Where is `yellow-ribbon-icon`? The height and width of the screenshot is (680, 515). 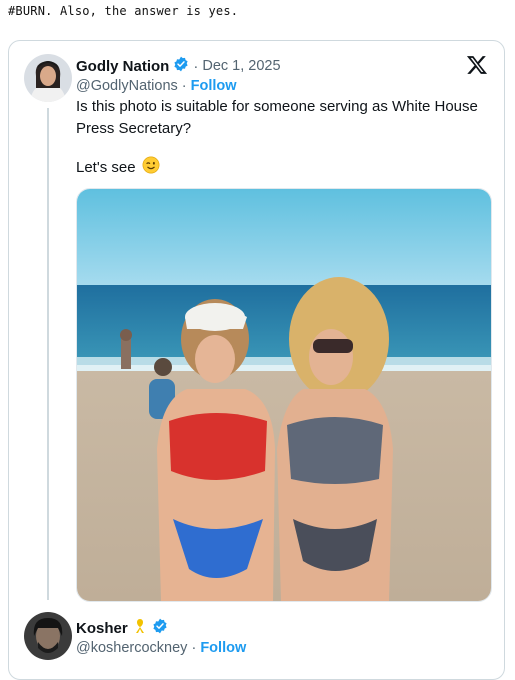 yellow-ribbon-icon is located at coordinates (140, 628).